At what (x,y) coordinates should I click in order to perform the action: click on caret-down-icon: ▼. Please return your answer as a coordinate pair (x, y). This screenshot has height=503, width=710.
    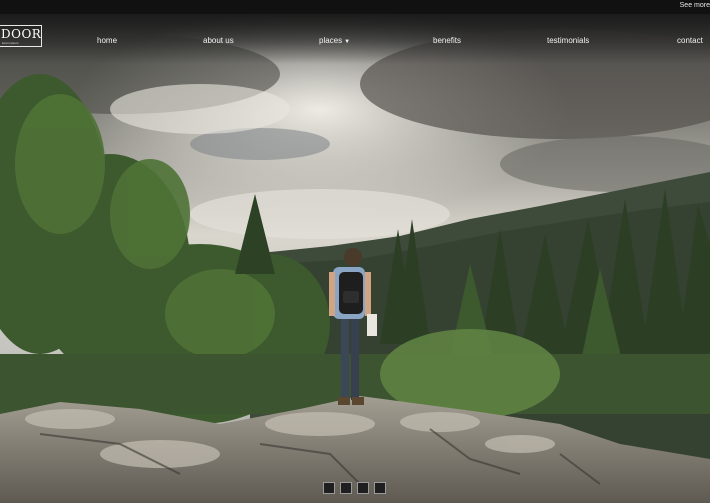
    Looking at the image, I should click on (347, 42).